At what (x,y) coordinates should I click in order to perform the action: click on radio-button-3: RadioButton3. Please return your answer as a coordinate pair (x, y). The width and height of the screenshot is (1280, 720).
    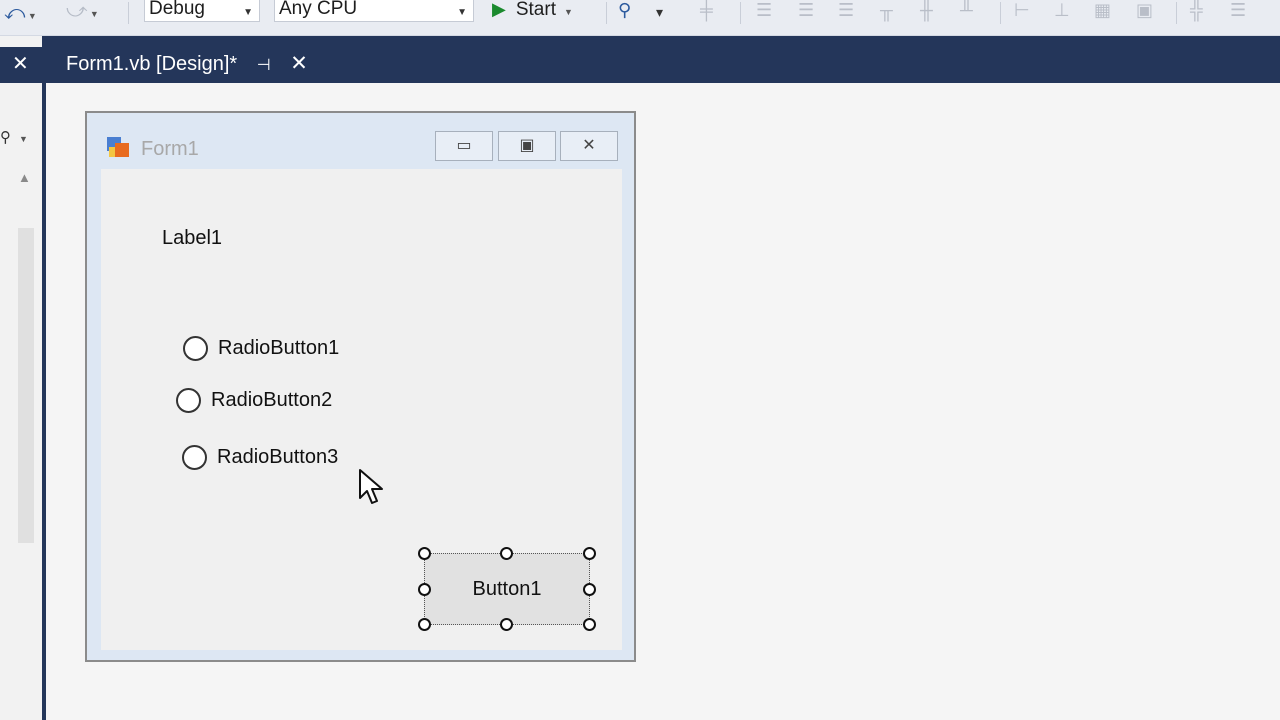
    Looking at the image, I should click on (260, 457).